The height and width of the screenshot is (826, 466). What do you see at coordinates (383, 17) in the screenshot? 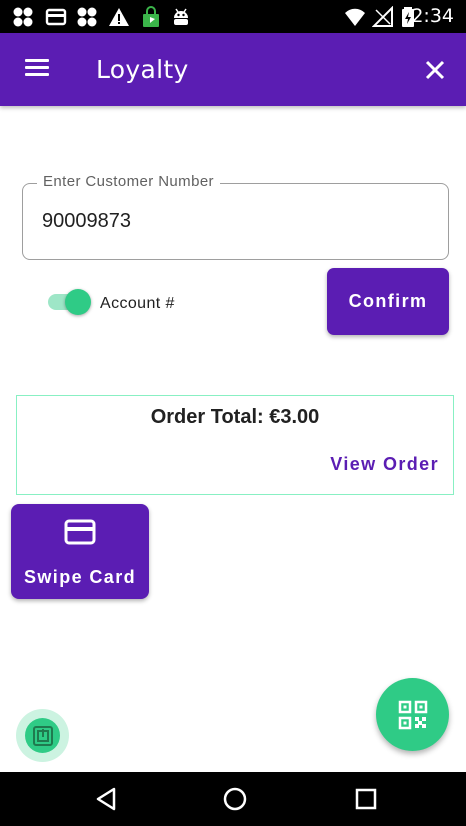
I see `signal-icon` at bounding box center [383, 17].